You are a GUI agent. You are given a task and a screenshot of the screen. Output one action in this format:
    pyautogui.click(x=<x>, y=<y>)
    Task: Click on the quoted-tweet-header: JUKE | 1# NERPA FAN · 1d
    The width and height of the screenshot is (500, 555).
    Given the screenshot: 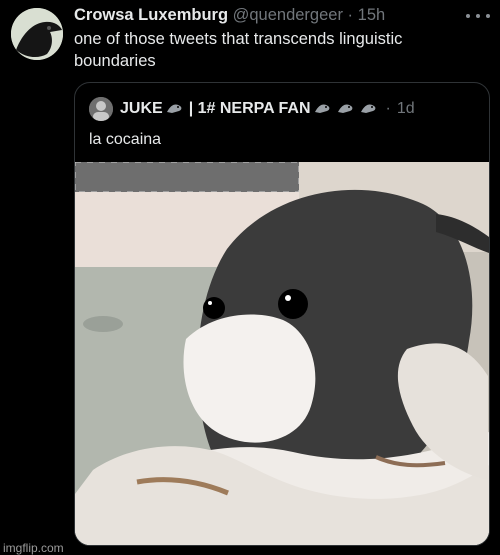 What is the action you would take?
    pyautogui.click(x=252, y=109)
    